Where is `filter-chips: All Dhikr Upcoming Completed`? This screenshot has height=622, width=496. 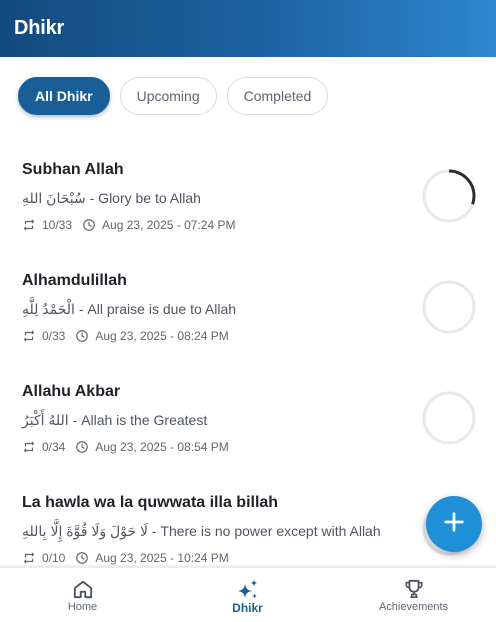
filter-chips: All Dhikr Upcoming Completed is located at coordinates (173, 96).